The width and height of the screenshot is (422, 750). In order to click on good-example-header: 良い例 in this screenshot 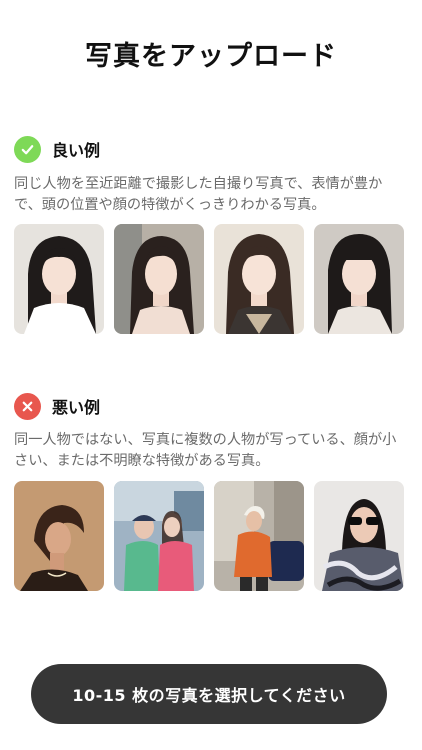, I will do `click(57, 149)`.